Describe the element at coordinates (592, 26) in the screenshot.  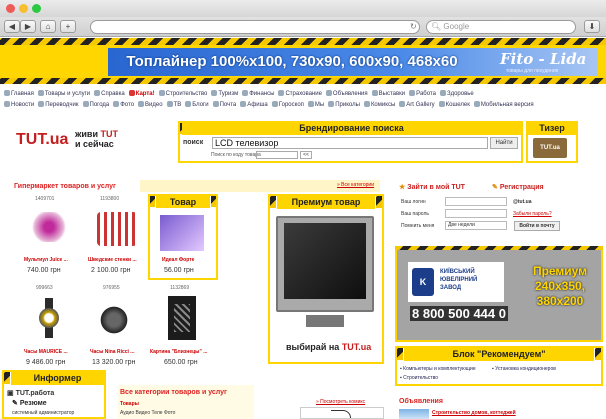
I see `downloads-icon: ⬇` at that location.